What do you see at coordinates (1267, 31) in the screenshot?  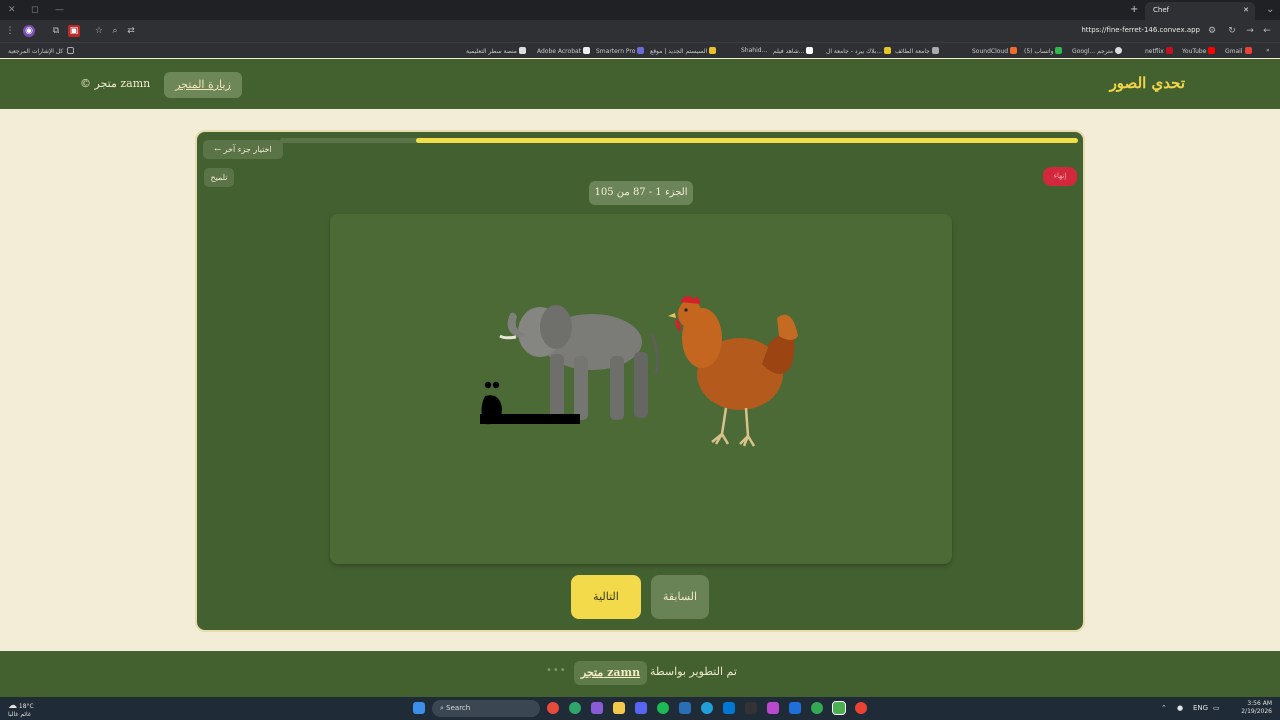 I see `back-icon: ←` at bounding box center [1267, 31].